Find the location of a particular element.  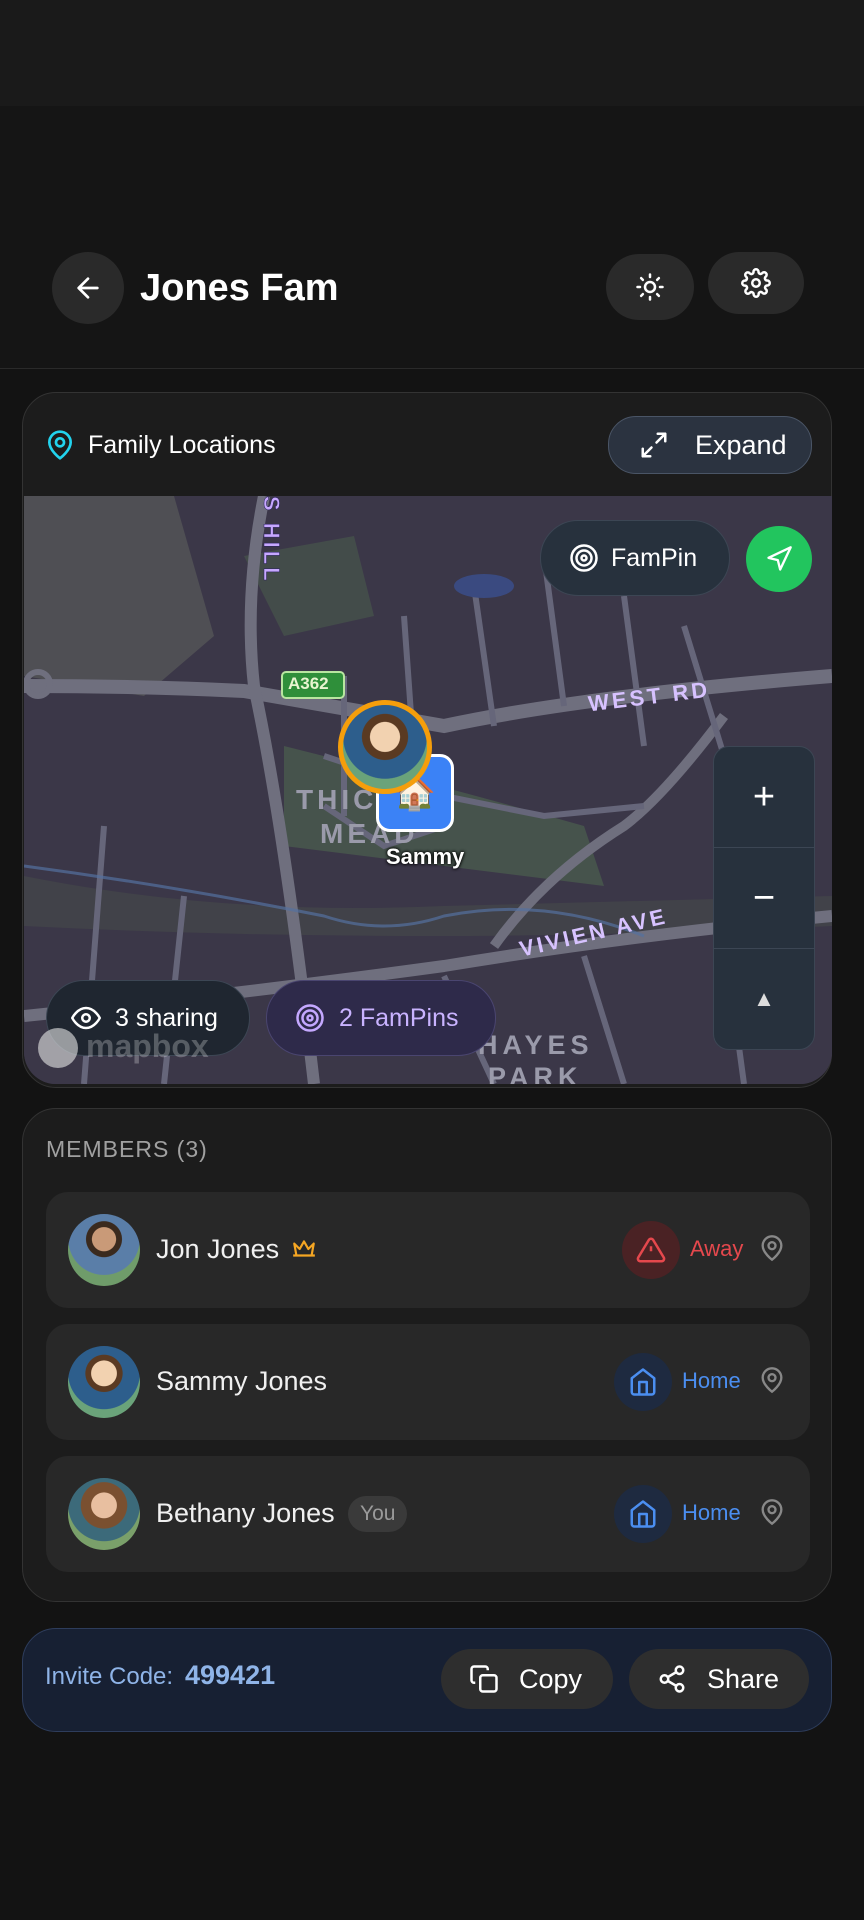

fampin-button: FamPin is located at coordinates (635, 558).